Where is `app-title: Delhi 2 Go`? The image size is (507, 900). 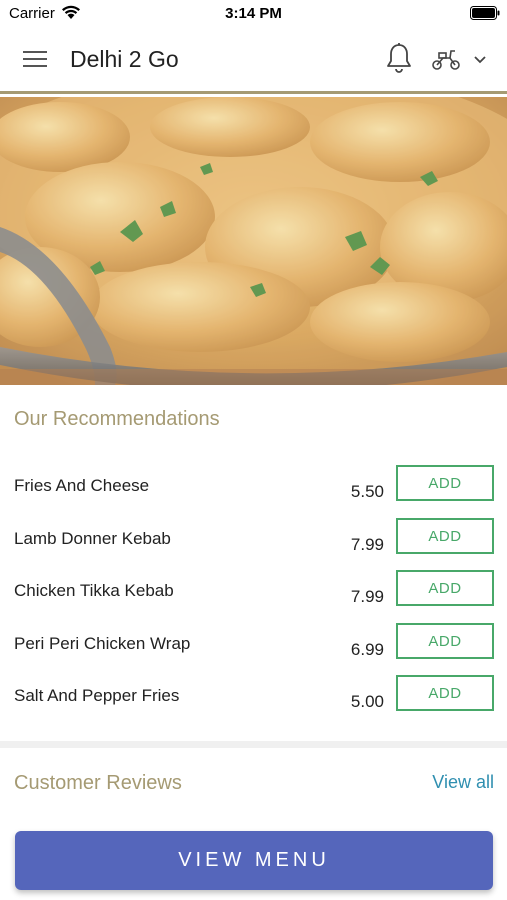
app-title: Delhi 2 Go is located at coordinates (124, 59).